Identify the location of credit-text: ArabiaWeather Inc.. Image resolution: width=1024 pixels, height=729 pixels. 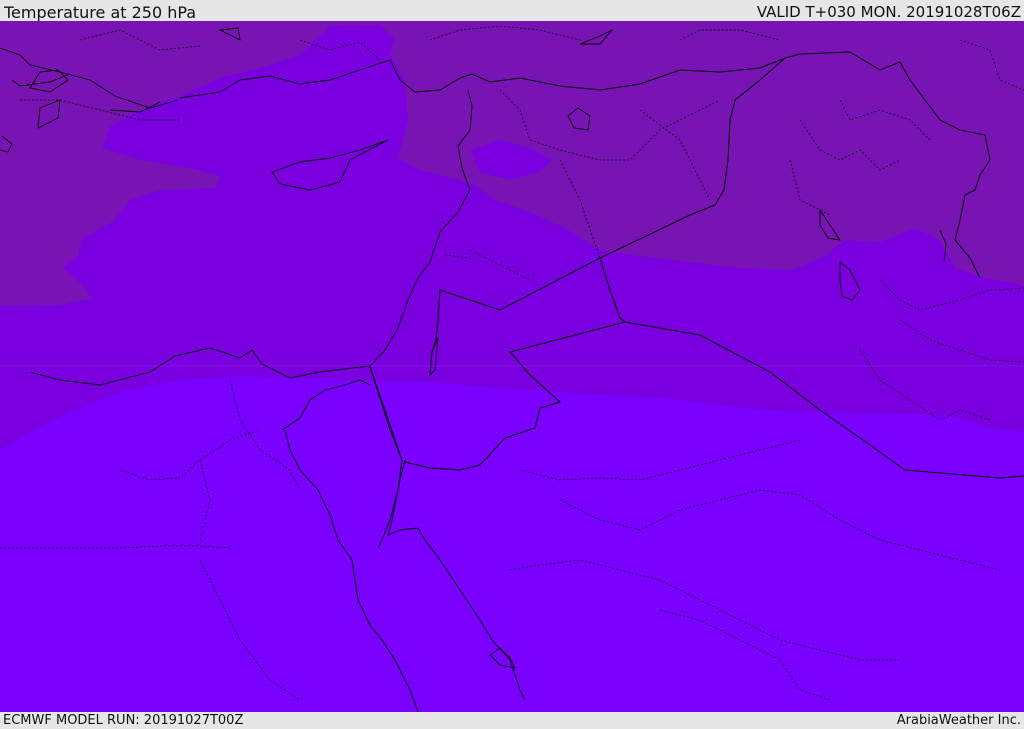
(958, 720).